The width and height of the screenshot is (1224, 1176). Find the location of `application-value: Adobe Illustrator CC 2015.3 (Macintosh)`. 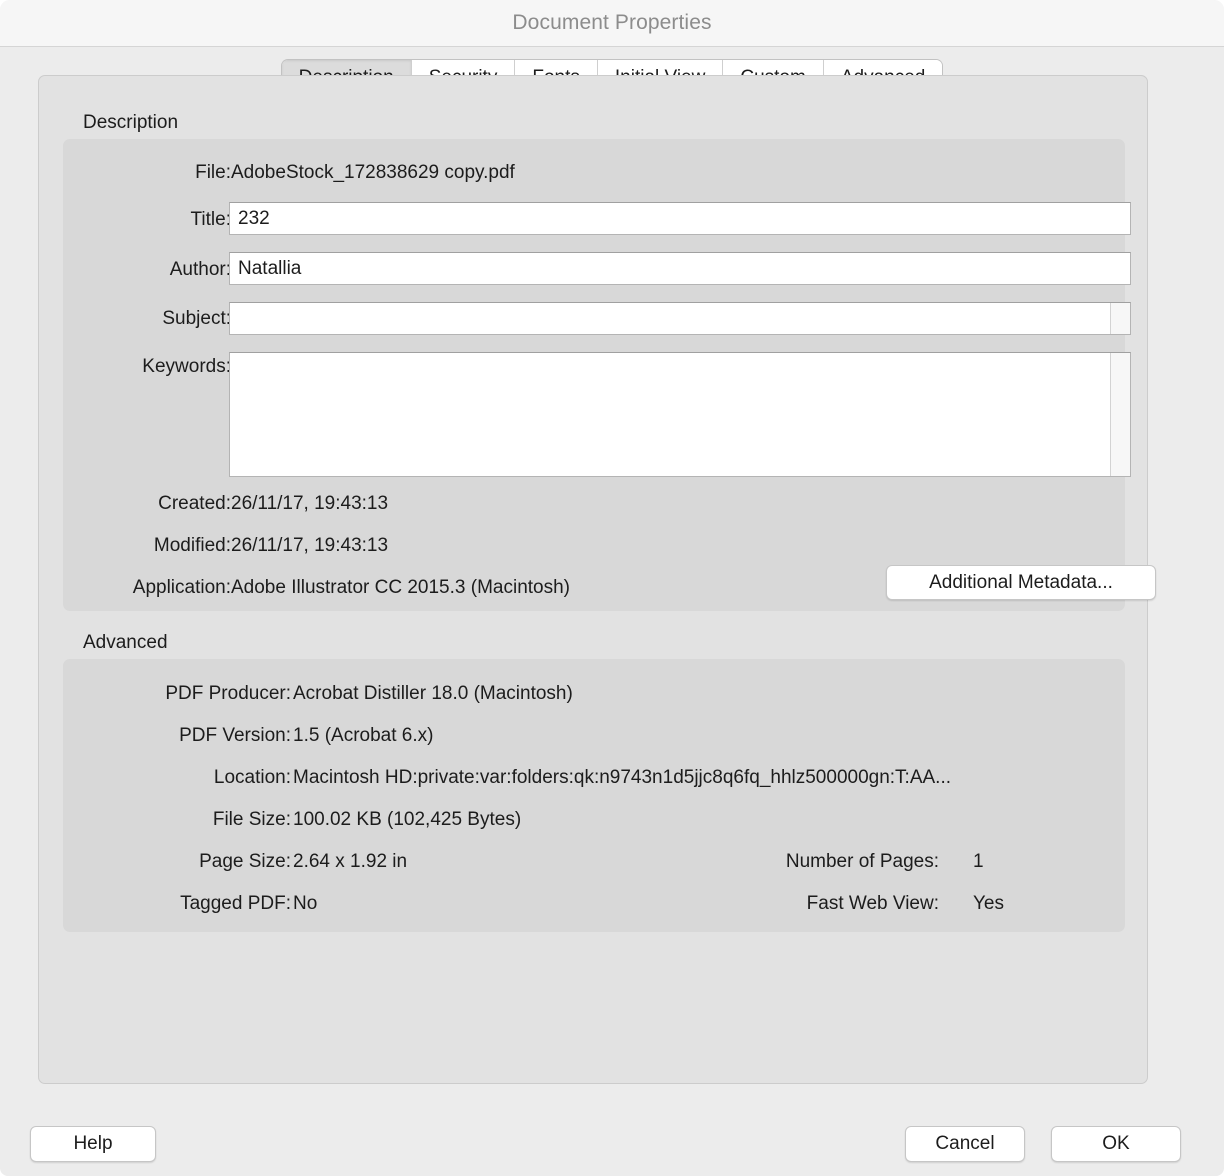

application-value: Adobe Illustrator CC 2015.3 (Macintosh) is located at coordinates (400, 587).